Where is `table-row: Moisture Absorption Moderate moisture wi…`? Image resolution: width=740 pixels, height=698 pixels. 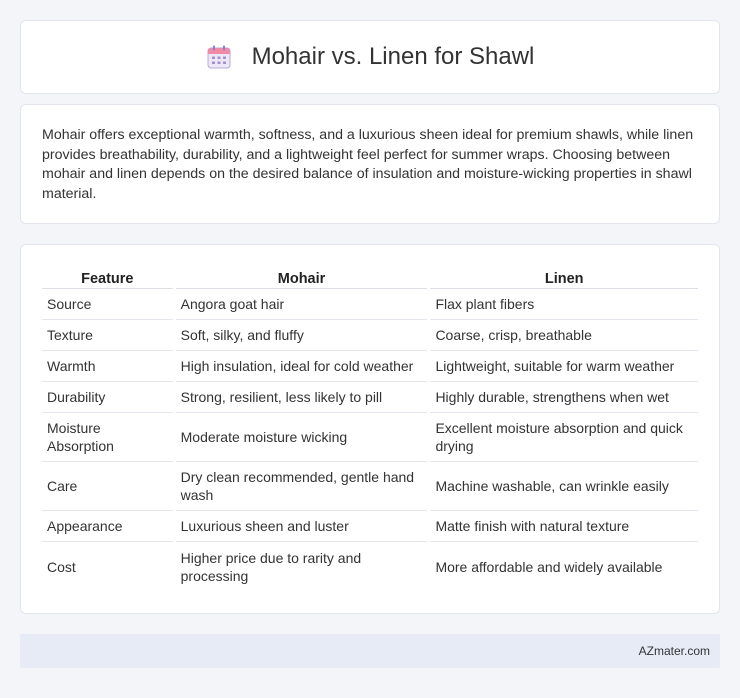
table-row: Moisture Absorption Moderate moisture wi… is located at coordinates (370, 437).